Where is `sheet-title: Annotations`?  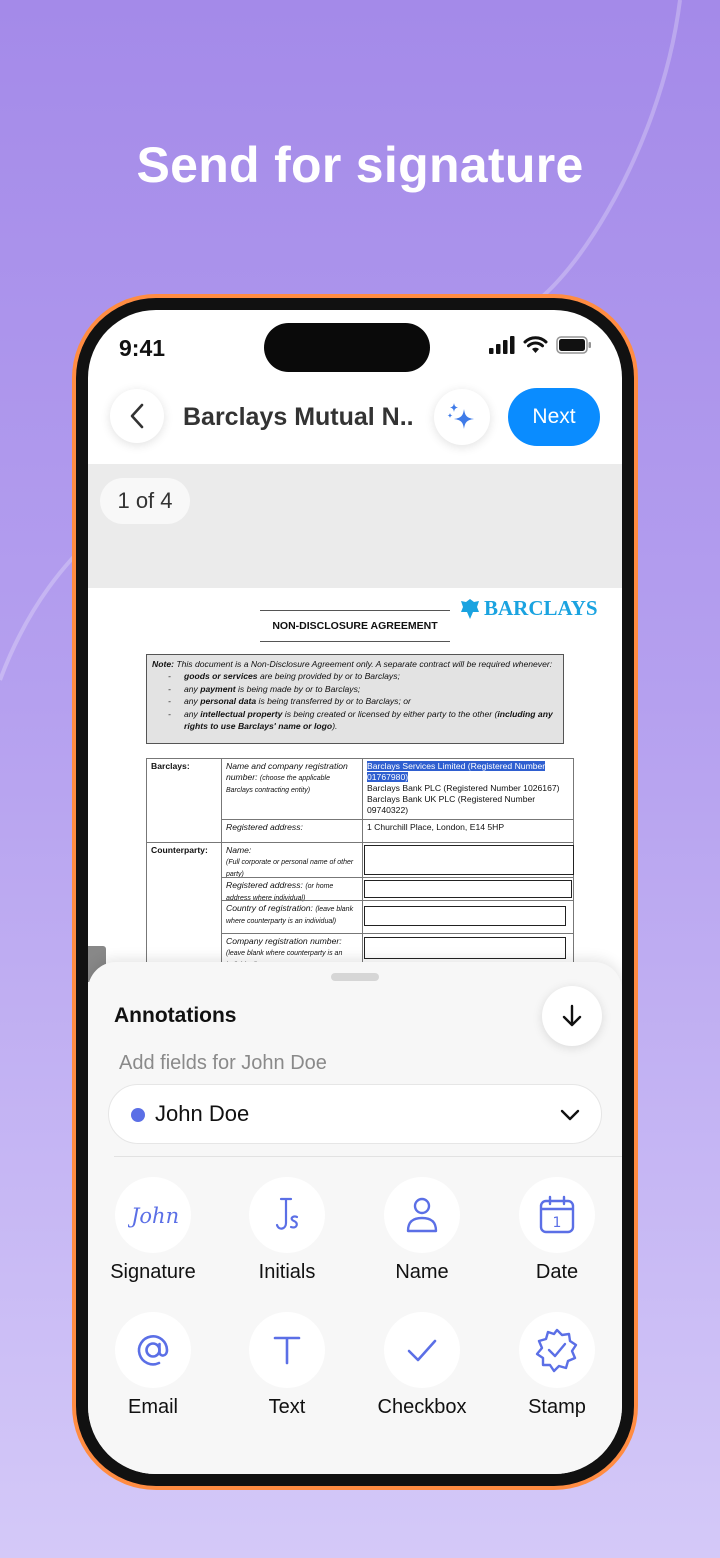
sheet-title: Annotations is located at coordinates (175, 1015).